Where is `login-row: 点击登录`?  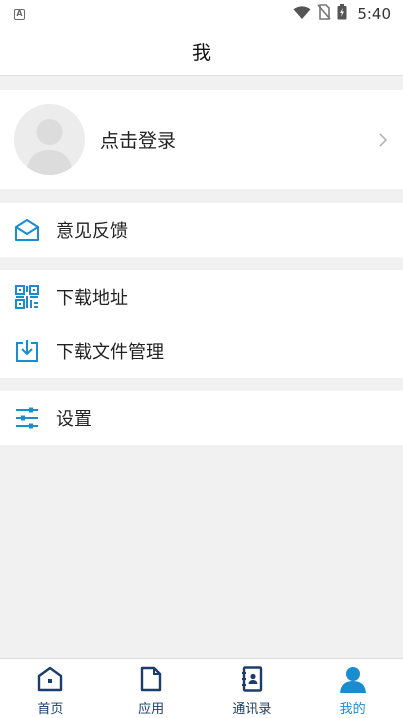
login-row: 点击登录 is located at coordinates (201, 139).